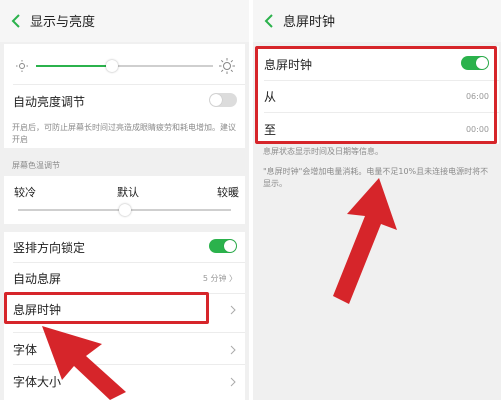 The image size is (501, 400). Describe the element at coordinates (49, 102) in the screenshot. I see `auto-brightness-label: 自动亮度调节` at that location.